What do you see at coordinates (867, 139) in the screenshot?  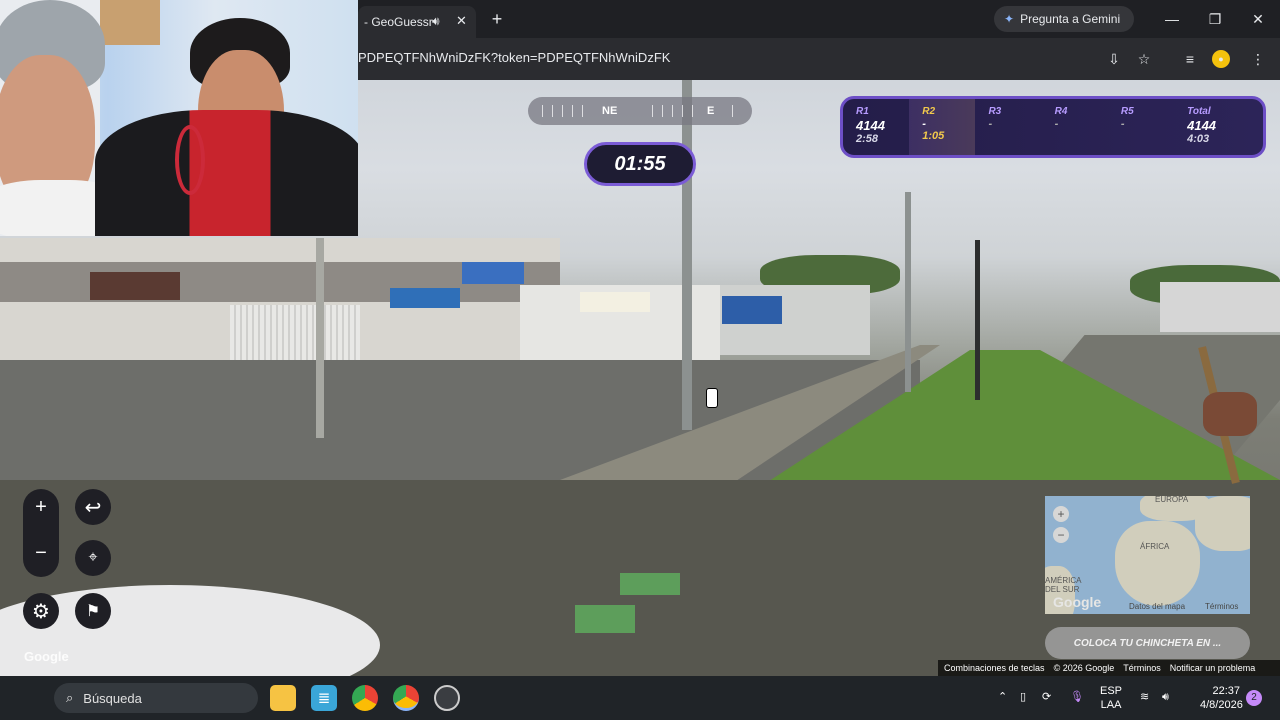 I see `round-time: 2:58` at bounding box center [867, 139].